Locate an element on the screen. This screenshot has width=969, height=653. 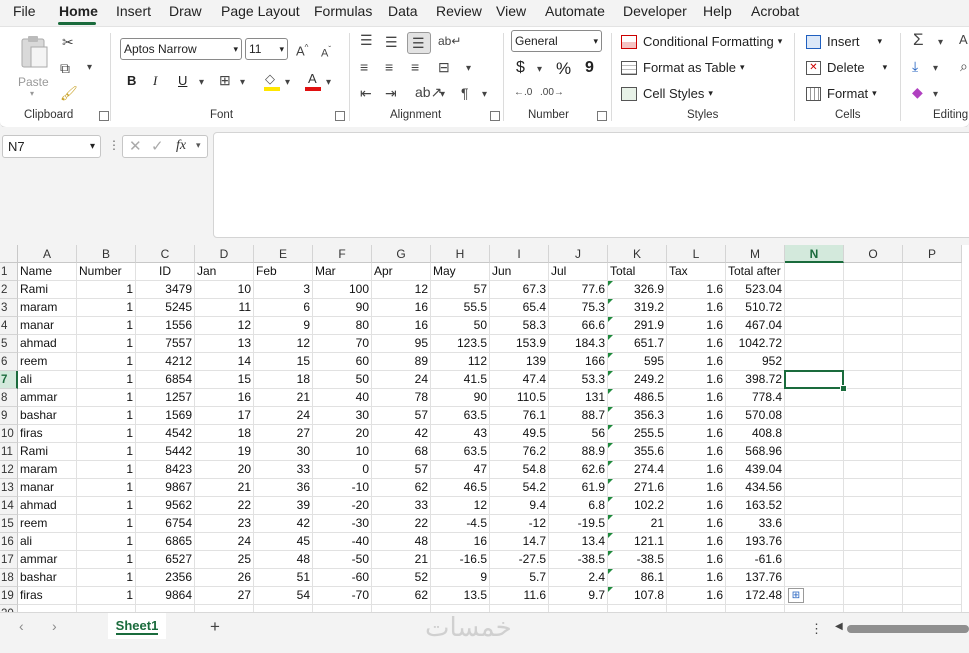
cell-b4: 1 is located at coordinates (106, 326).